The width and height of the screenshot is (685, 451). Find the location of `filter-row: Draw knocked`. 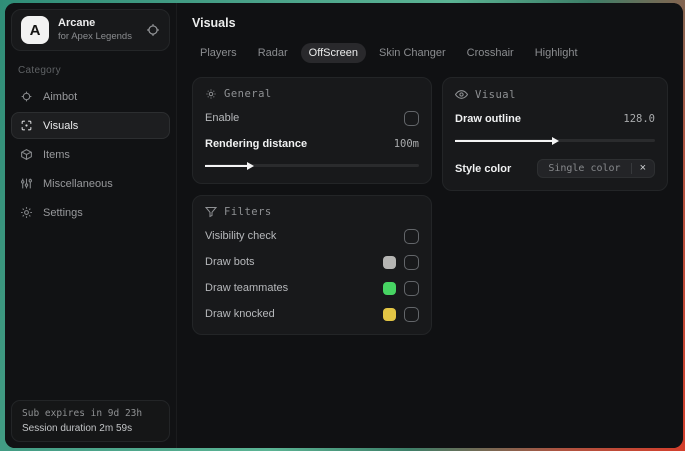

filter-row: Draw knocked is located at coordinates (312, 314).